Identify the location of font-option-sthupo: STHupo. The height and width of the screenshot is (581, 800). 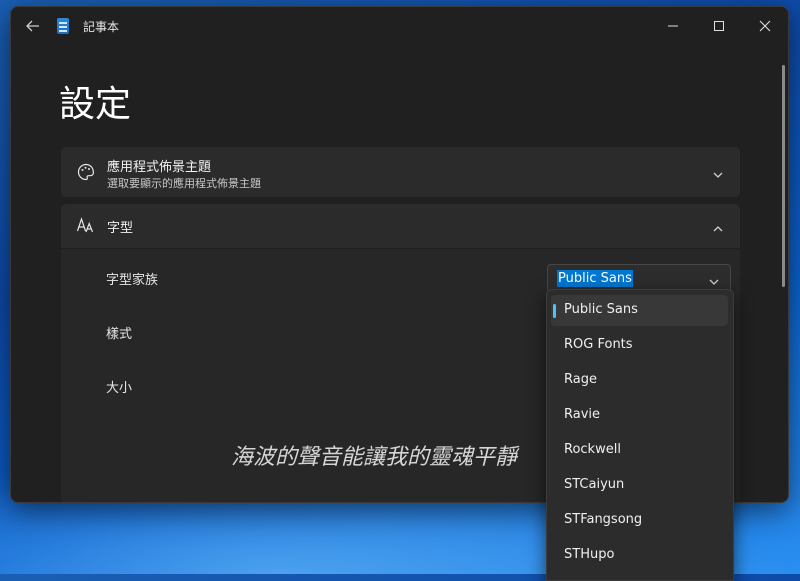
(639, 555).